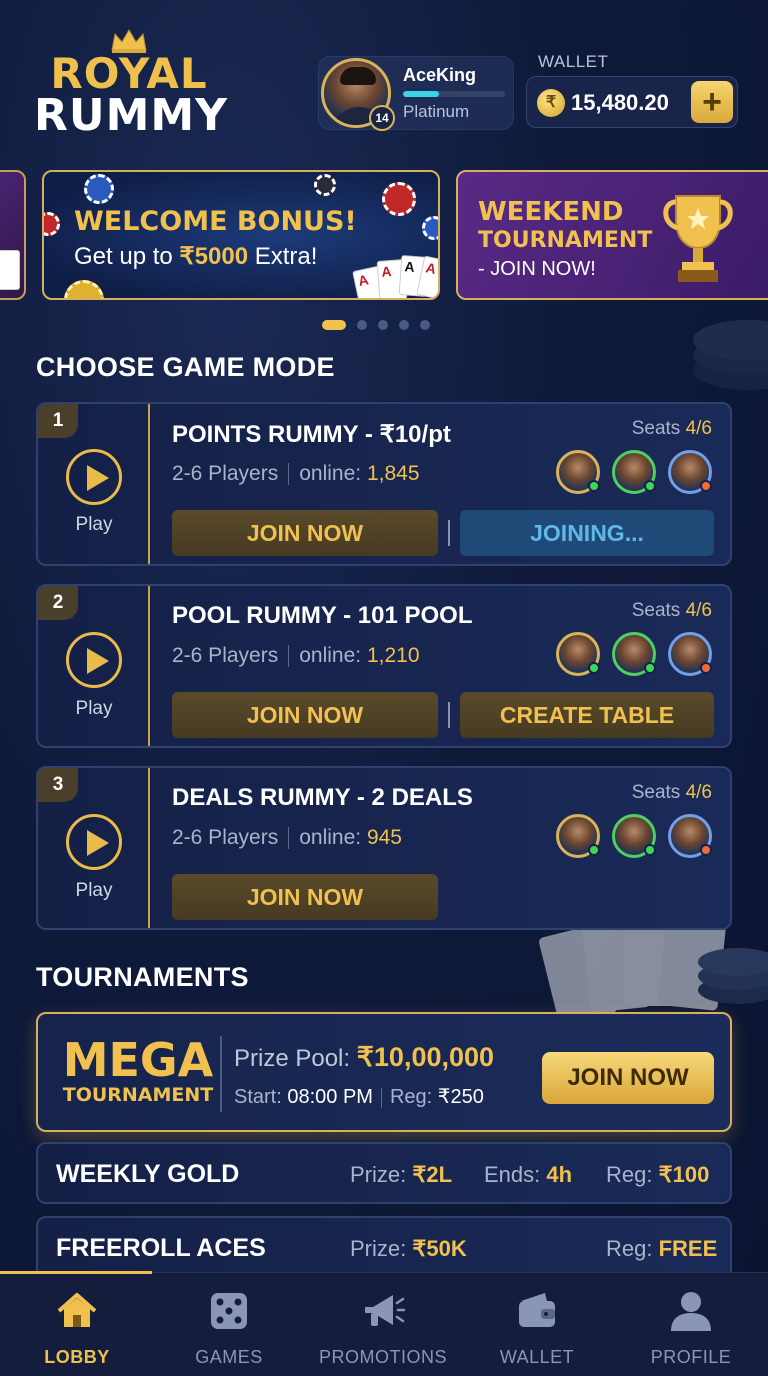 Image resolution: width=768 pixels, height=1376 pixels. I want to click on welcome-bonus-title: WELCOME BONUS!, so click(215, 221).